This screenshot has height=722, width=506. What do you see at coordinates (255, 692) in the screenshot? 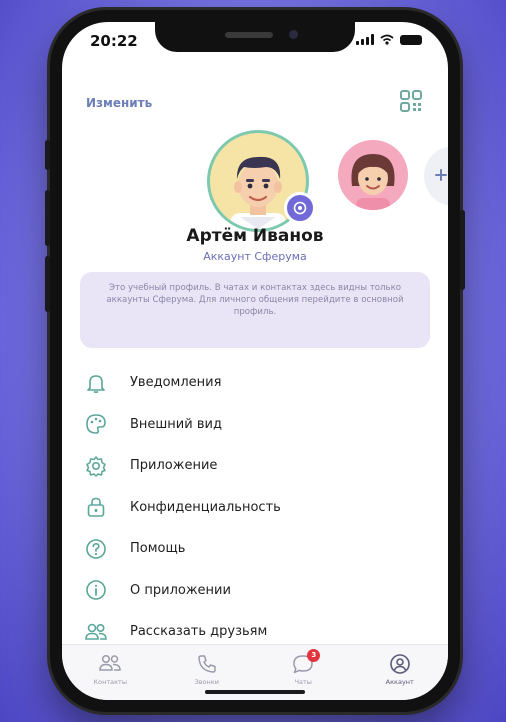
I see `home-indicator` at bounding box center [255, 692].